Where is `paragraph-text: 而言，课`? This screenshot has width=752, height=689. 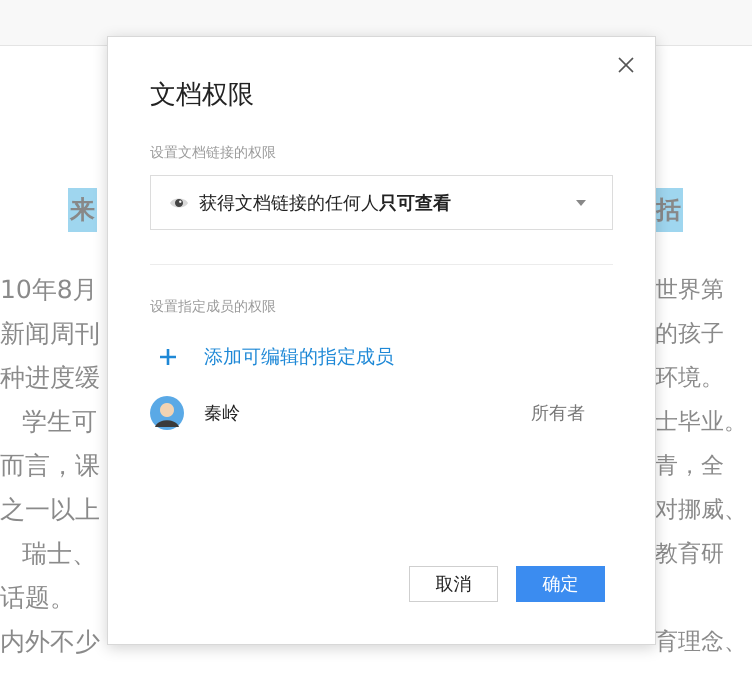
paragraph-text: 而言，课 is located at coordinates (50, 466).